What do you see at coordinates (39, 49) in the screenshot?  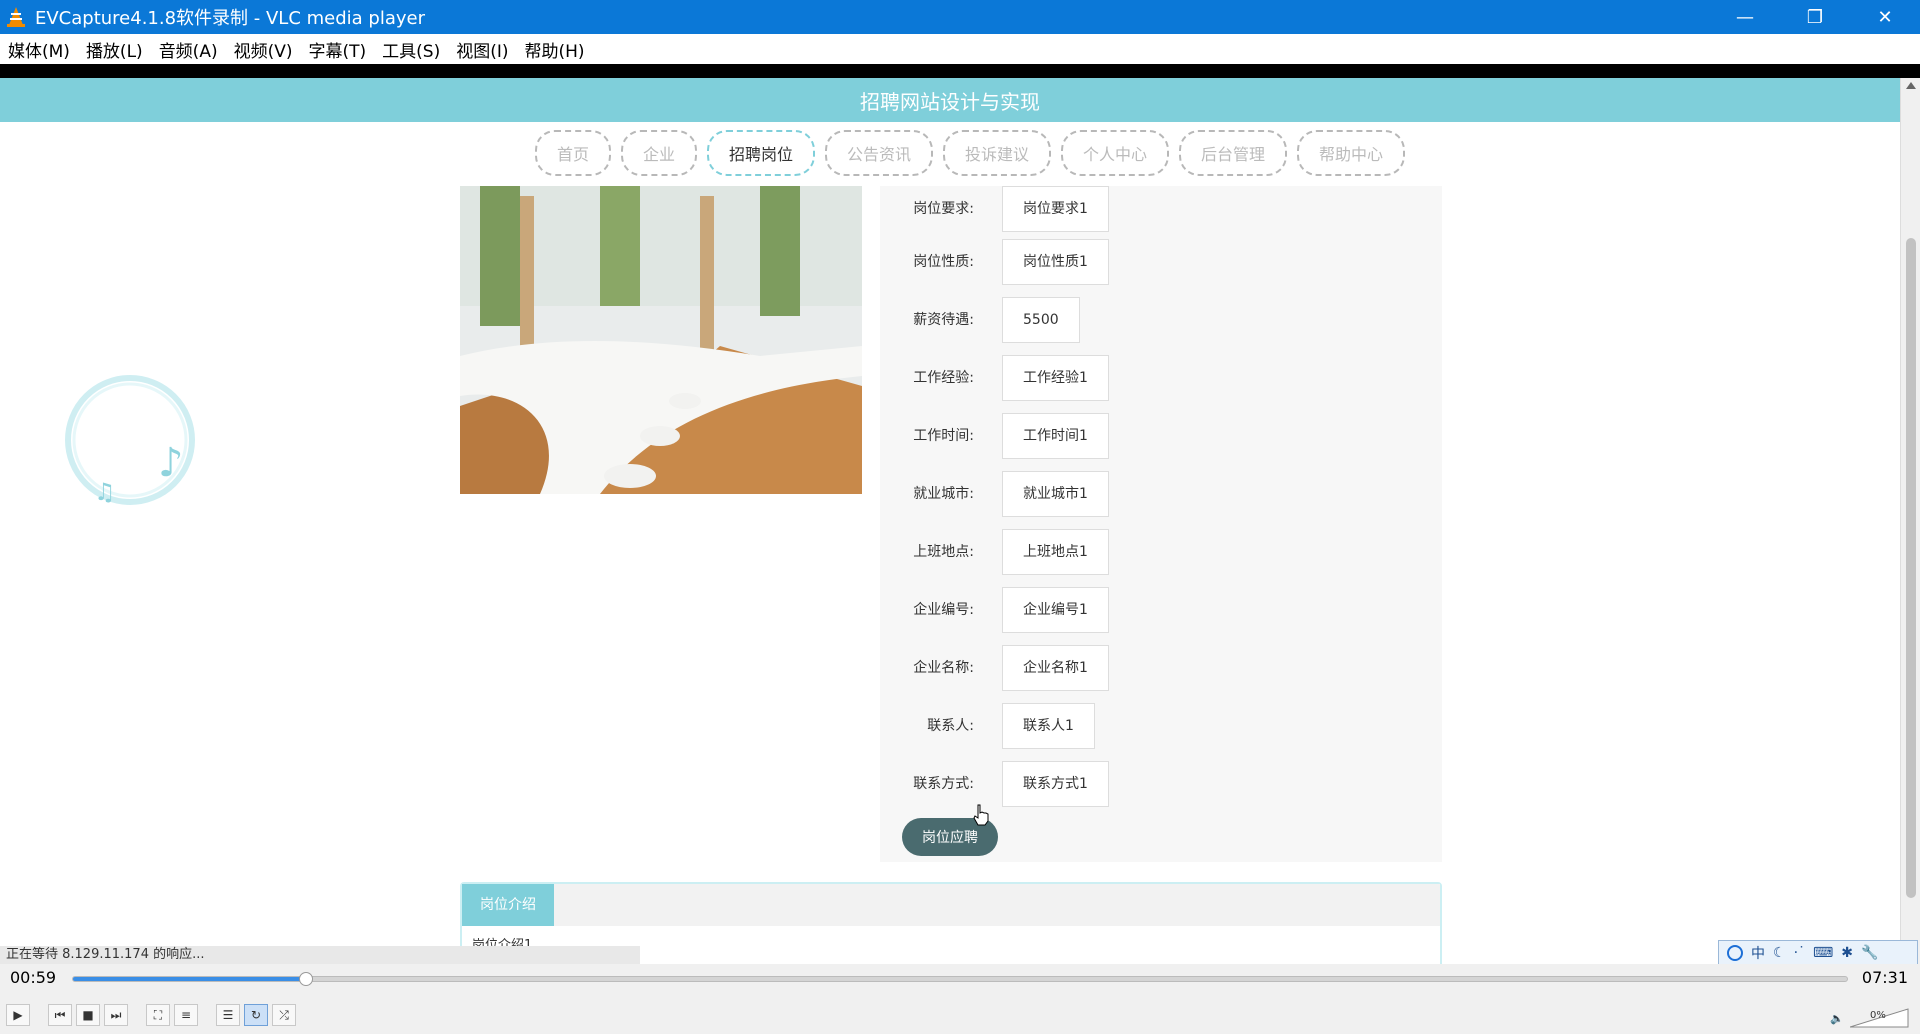 I see `menu-media: 媒体(M)` at bounding box center [39, 49].